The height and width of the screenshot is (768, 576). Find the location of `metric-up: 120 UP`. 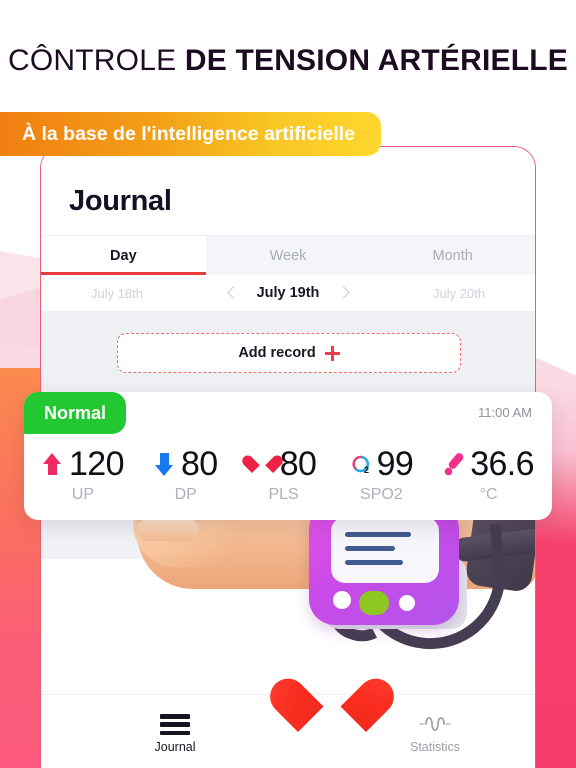

metric-up: 120 UP is located at coordinates (83, 474).